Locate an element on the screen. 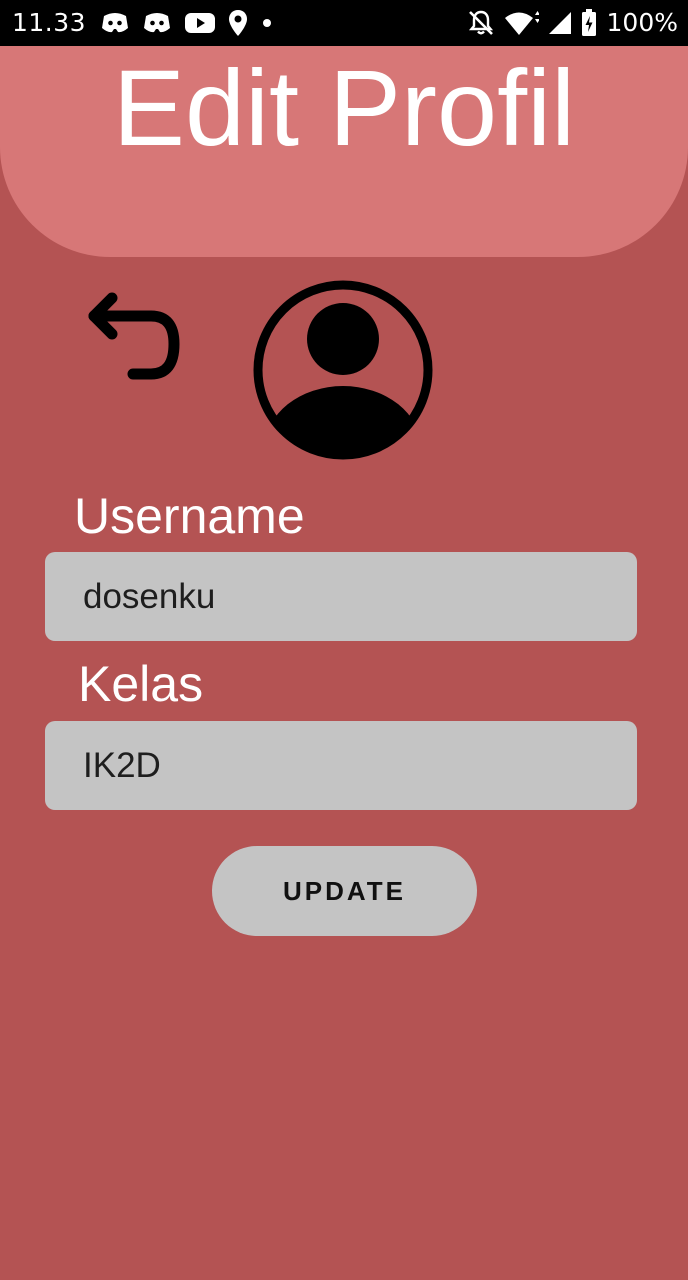 The width and height of the screenshot is (688, 1280). system-icons: 100% is located at coordinates (572, 22).